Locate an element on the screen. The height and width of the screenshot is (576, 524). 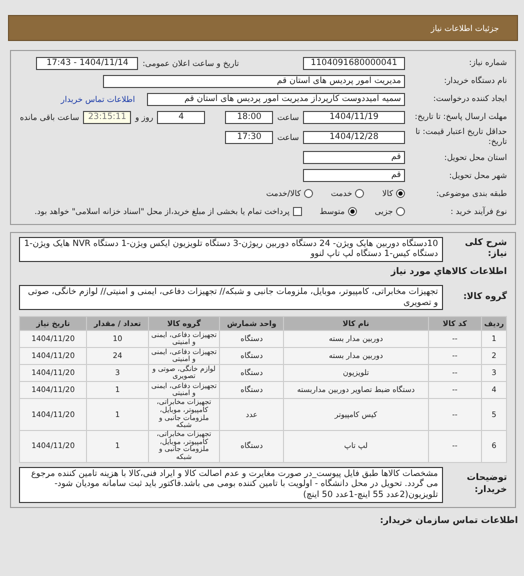
field-label: استان محل تحویل: is located at coordinates (475, 157).